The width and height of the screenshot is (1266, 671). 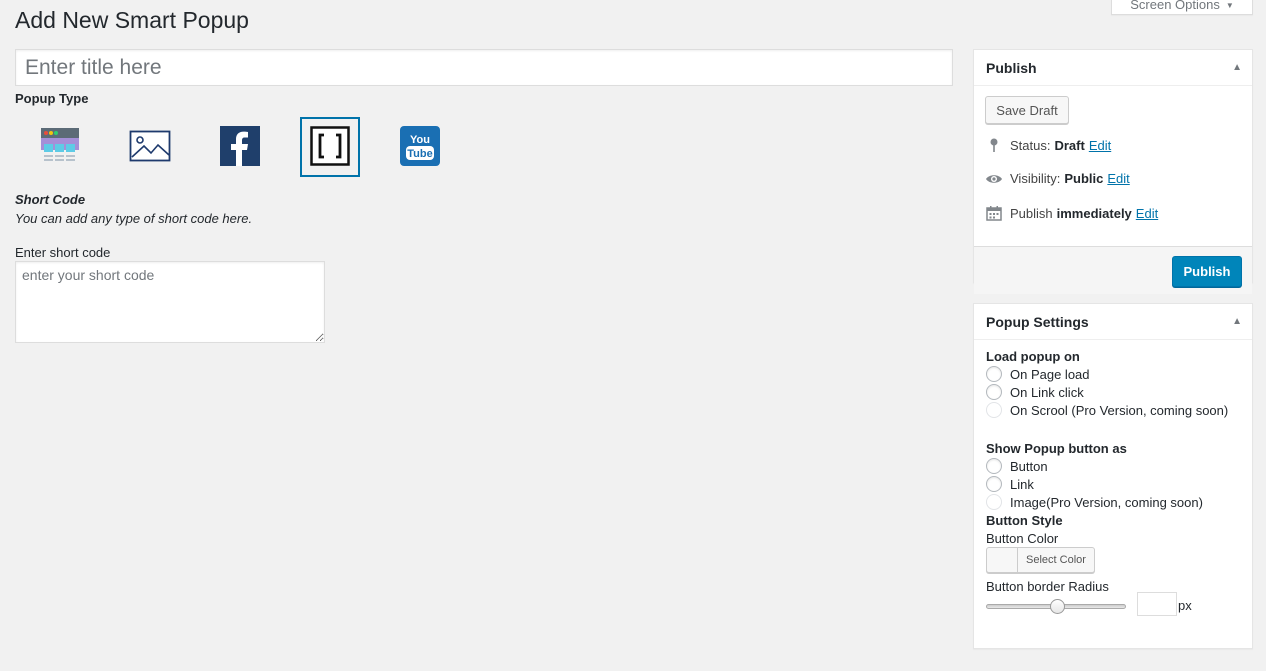 I want to click on popup-type-shortcode, so click(x=330, y=147).